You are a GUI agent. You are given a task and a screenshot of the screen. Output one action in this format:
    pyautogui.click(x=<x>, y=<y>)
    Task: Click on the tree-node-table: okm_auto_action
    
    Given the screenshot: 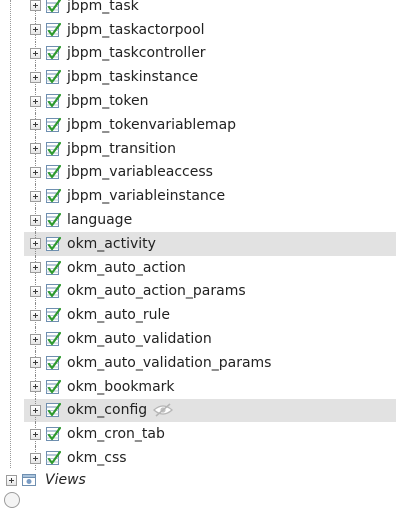 What is the action you would take?
    pyautogui.click(x=198, y=267)
    